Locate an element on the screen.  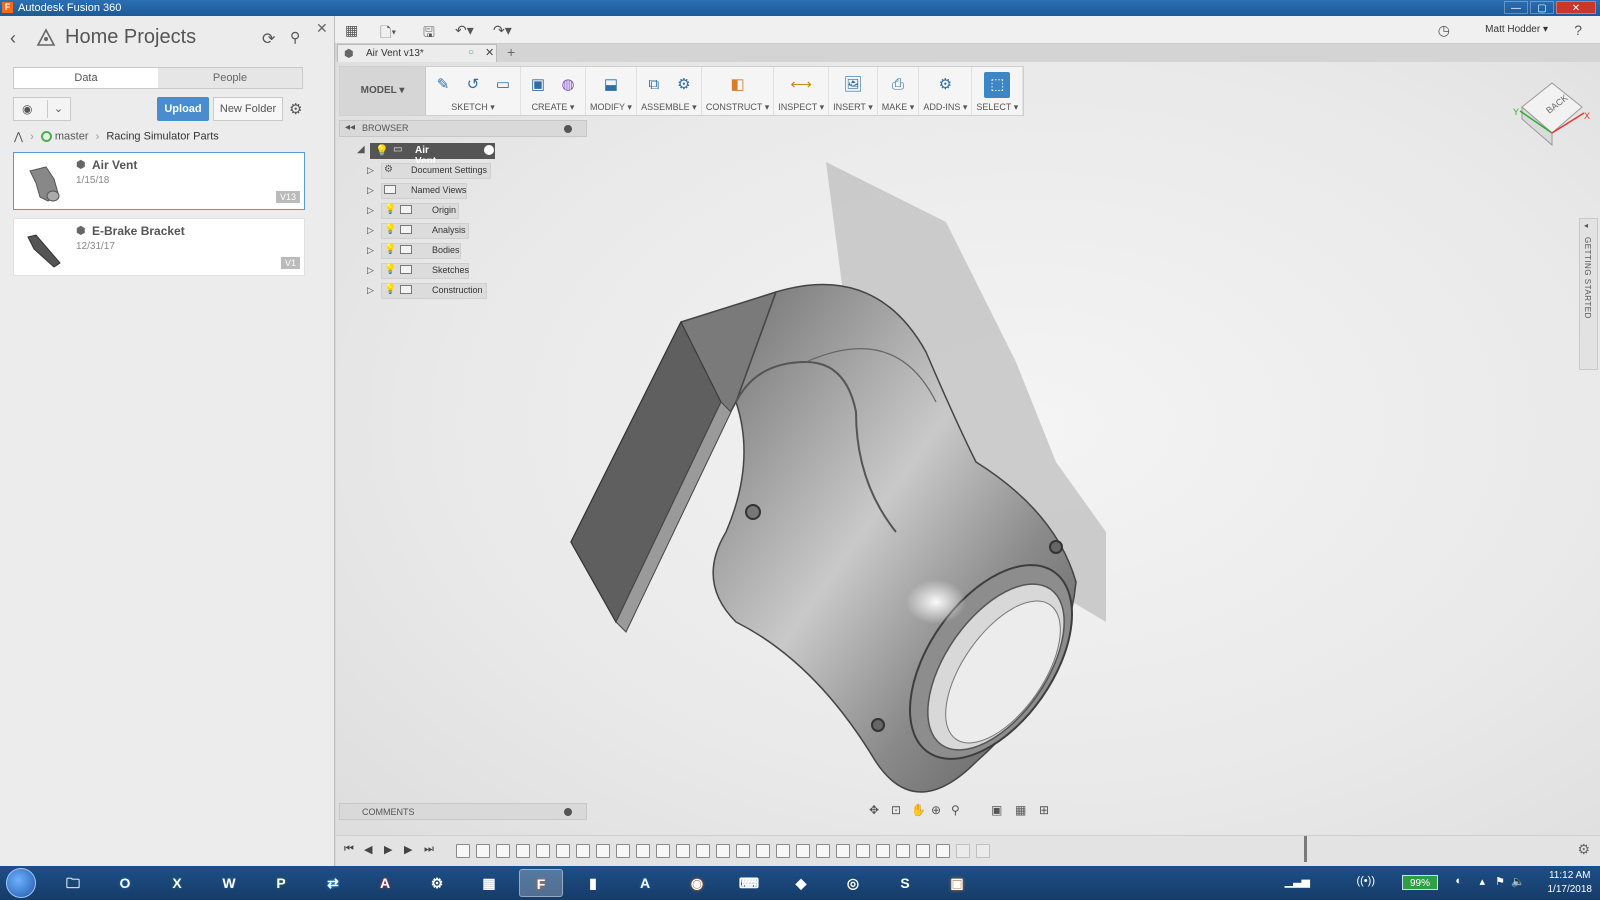
file-menu-icon: 🗋▾ is located at coordinates (388, 34).